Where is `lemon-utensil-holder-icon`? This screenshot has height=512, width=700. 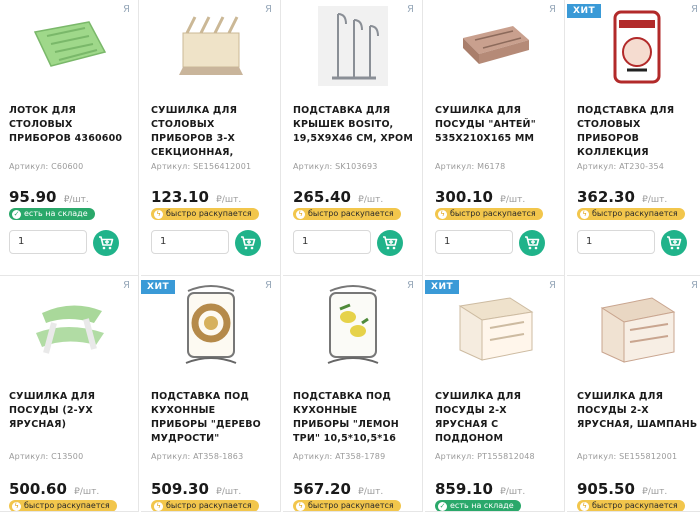 lemon-utensil-holder-icon is located at coordinates (352, 328).